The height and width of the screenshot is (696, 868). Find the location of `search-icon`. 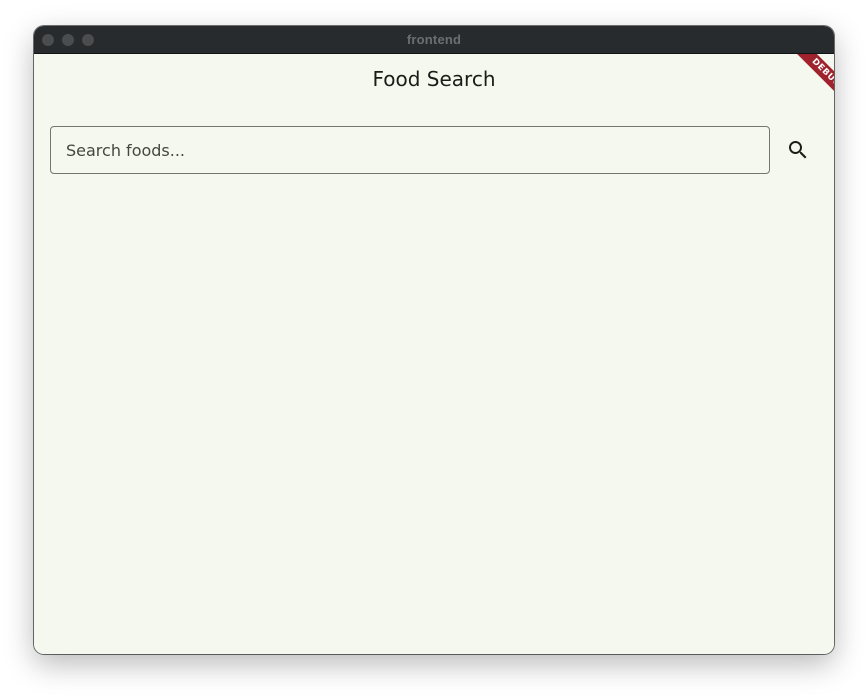

search-icon is located at coordinates (798, 150).